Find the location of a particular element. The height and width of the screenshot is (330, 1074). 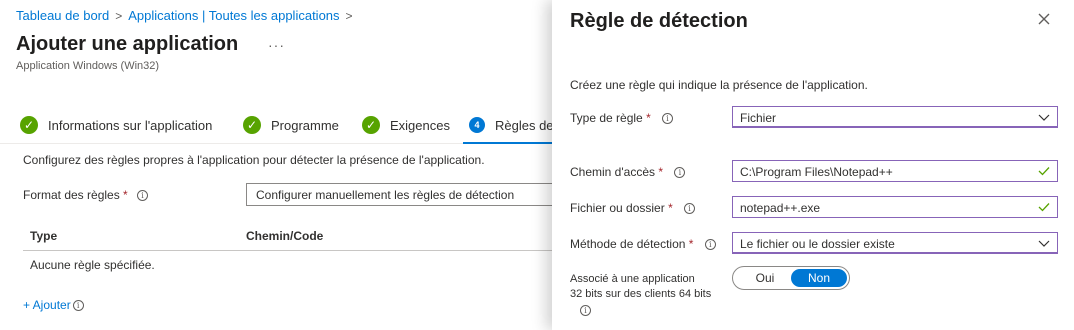

step-label: Programme is located at coordinates (305, 125).